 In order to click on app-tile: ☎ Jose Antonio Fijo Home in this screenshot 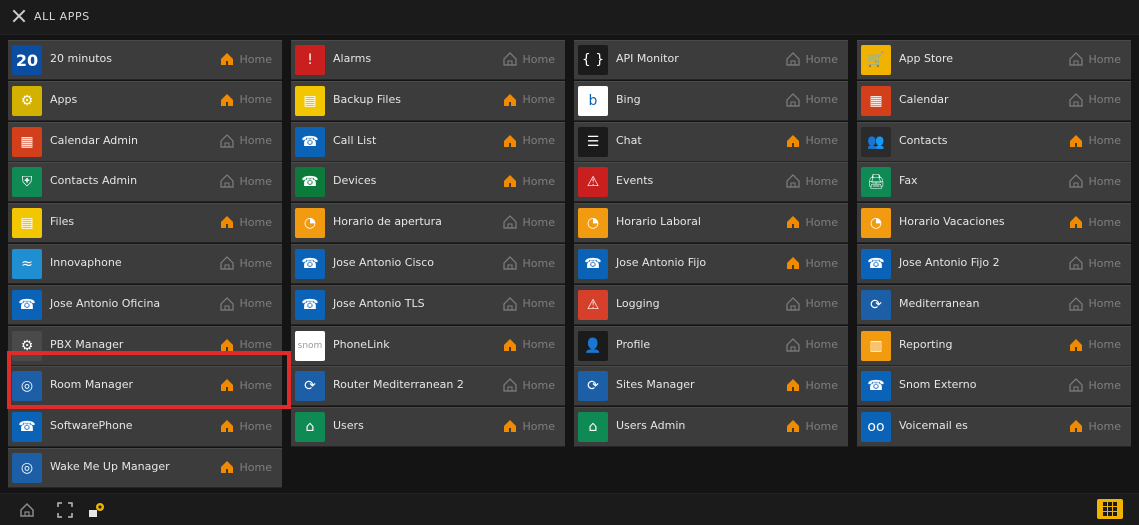, I will do `click(711, 264)`.